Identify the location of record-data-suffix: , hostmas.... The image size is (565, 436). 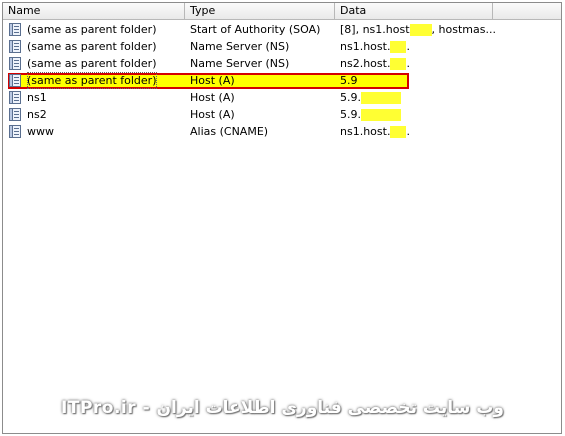
(463, 29).